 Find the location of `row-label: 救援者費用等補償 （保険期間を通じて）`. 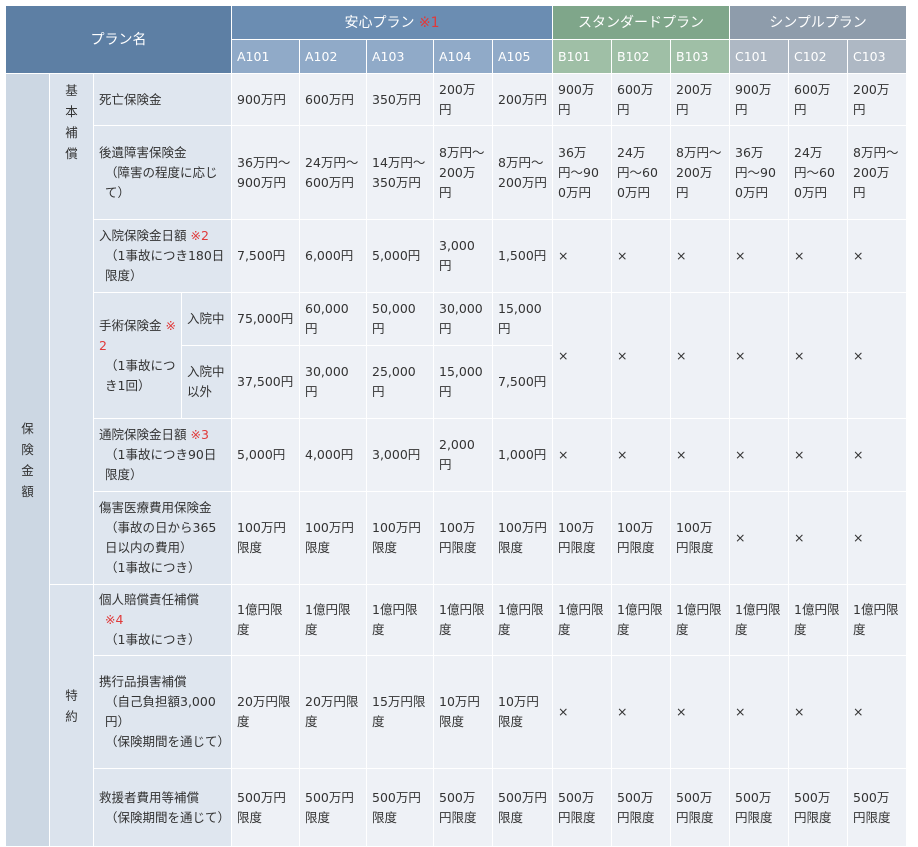

row-label: 救援者費用等補償 （保険期間を通じて） is located at coordinates (162, 807).